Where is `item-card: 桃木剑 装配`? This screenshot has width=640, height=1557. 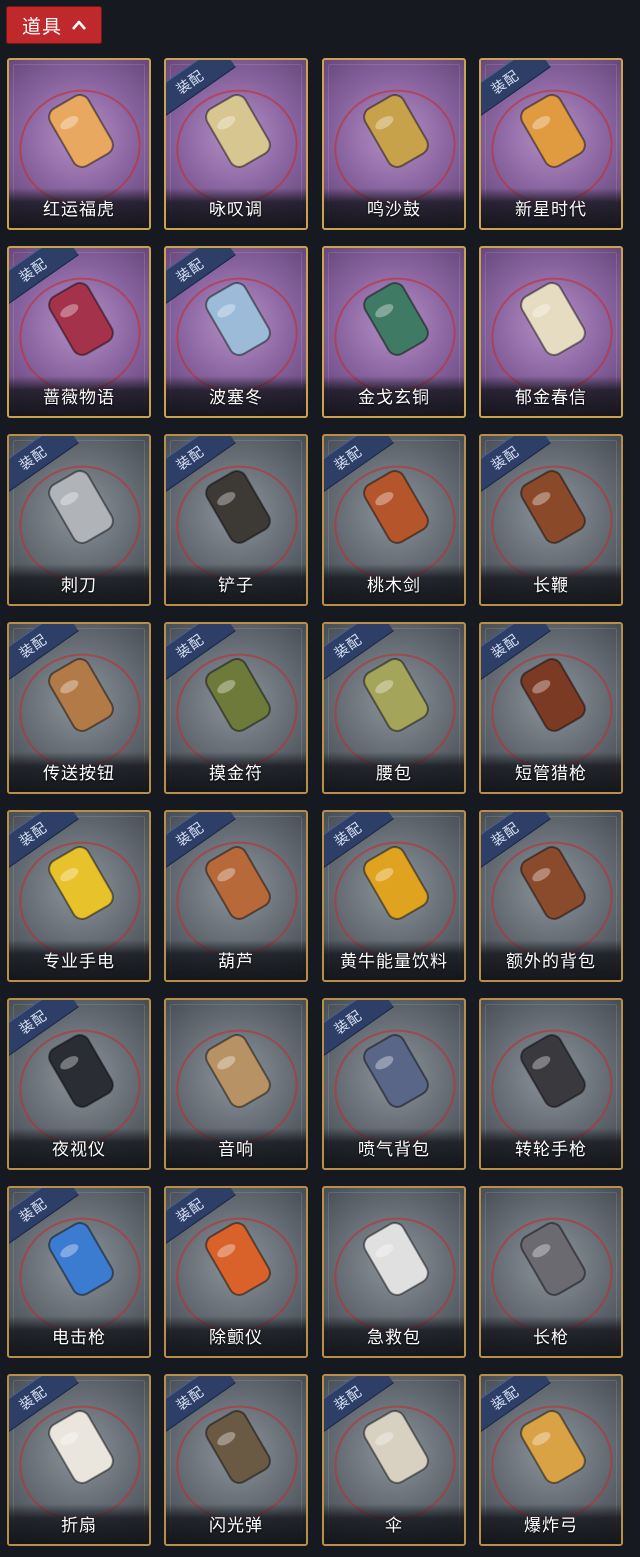
item-card: 桃木剑 装配 is located at coordinates (394, 520).